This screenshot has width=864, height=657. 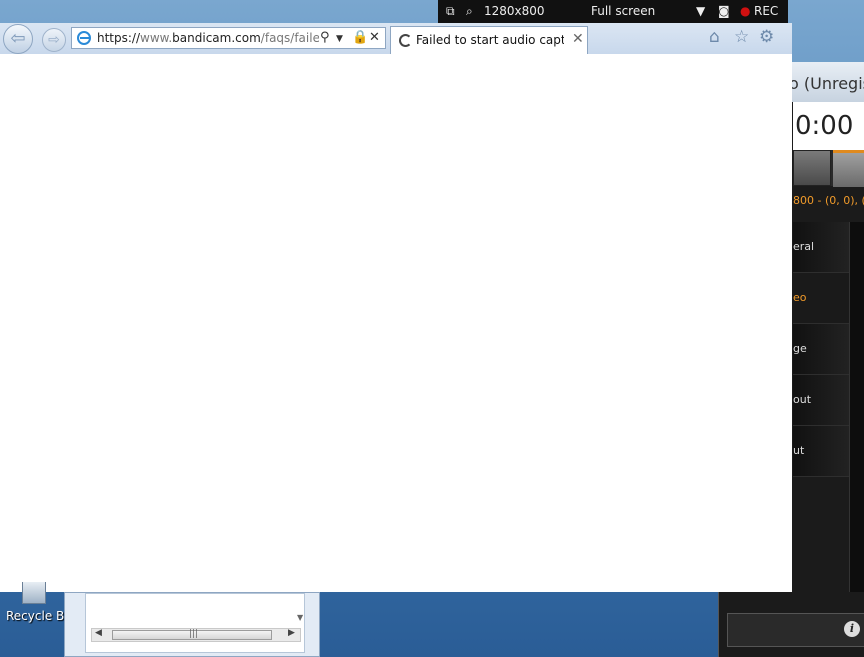 I want to click on menu-item-output: ut, so click(x=821, y=451).